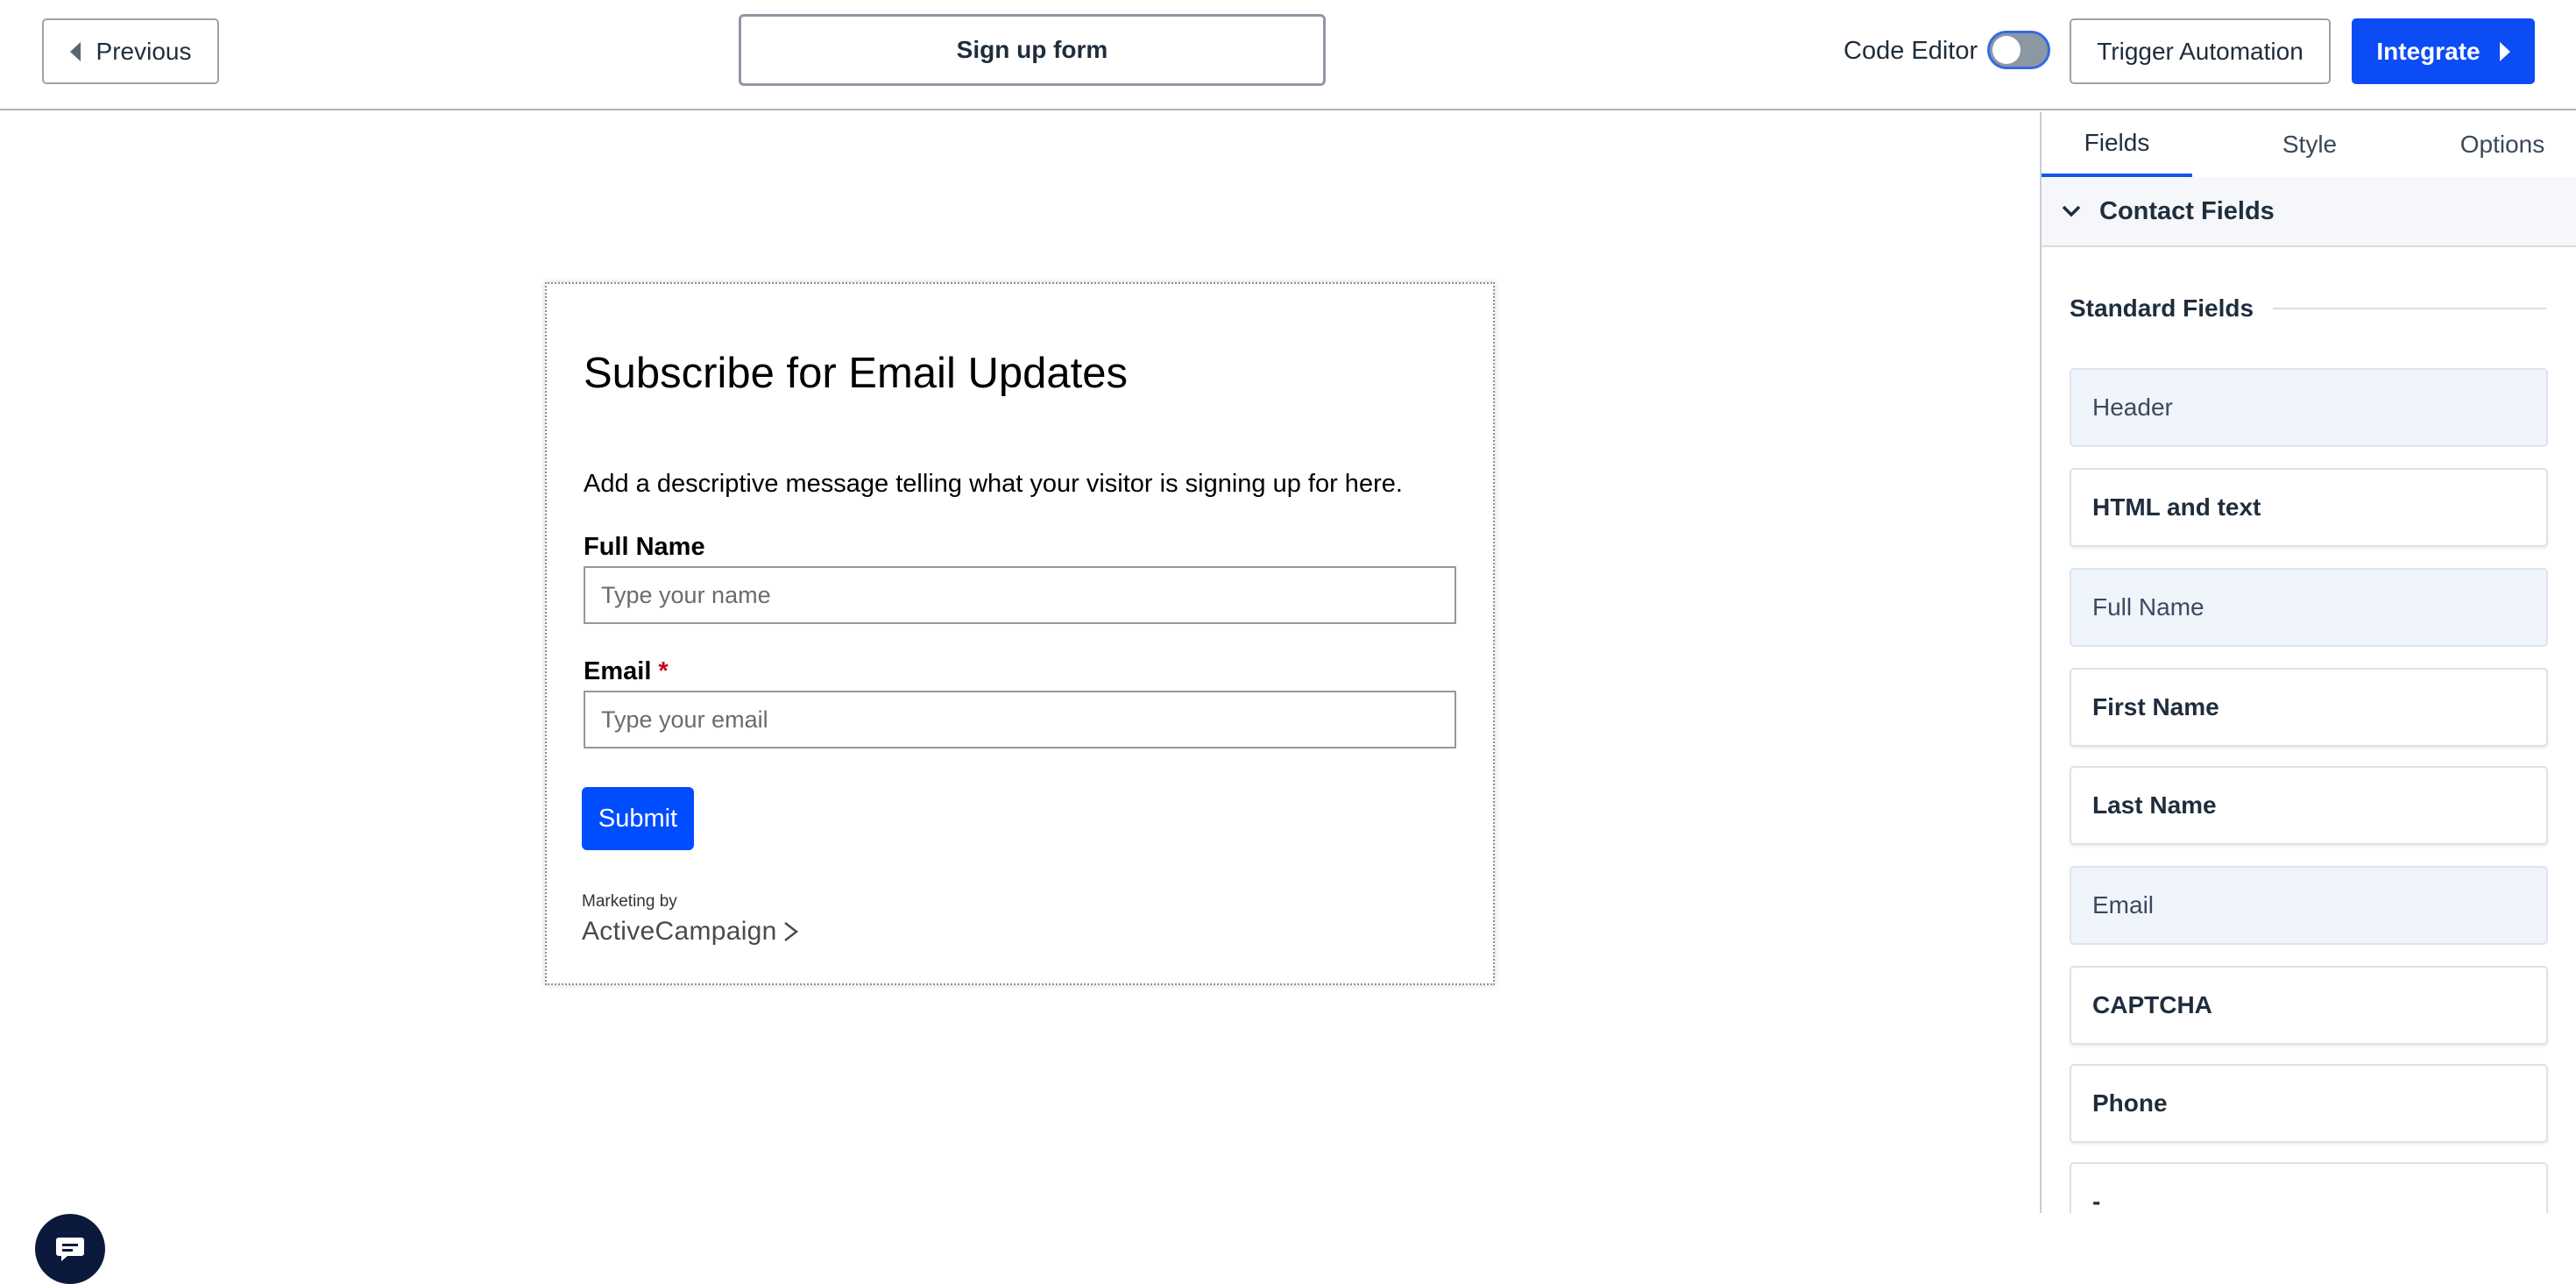 This screenshot has height=1284, width=2576. Describe the element at coordinates (2428, 51) in the screenshot. I see `integrate-label: Integrate` at that location.